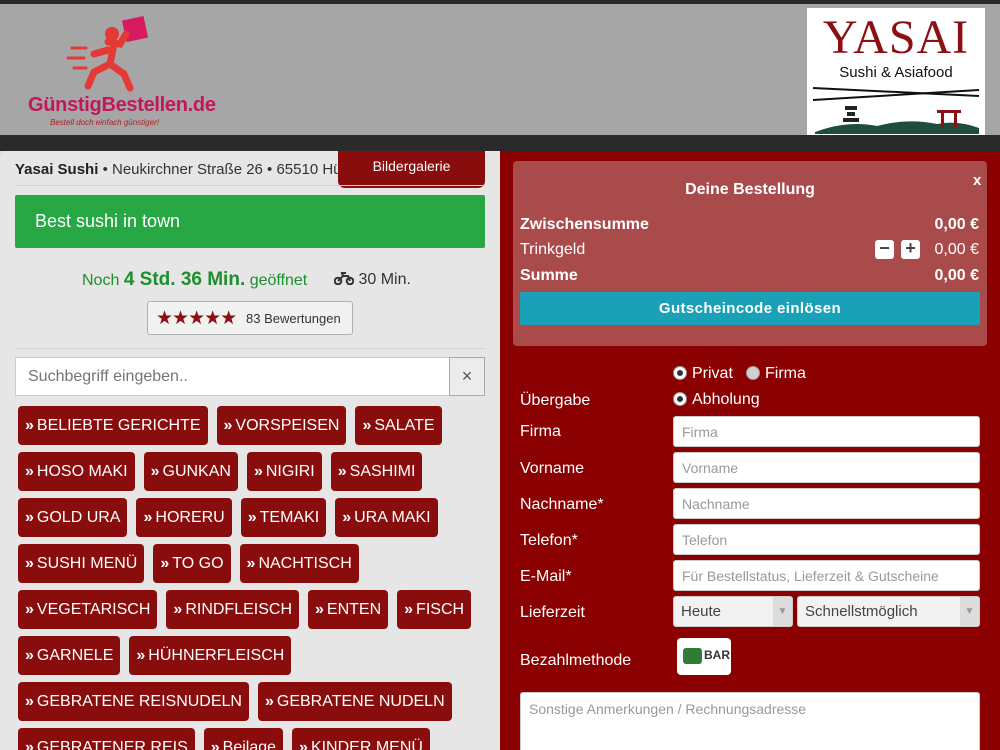 This screenshot has height=750, width=1000. I want to click on category-button: » TO GO, so click(192, 563).